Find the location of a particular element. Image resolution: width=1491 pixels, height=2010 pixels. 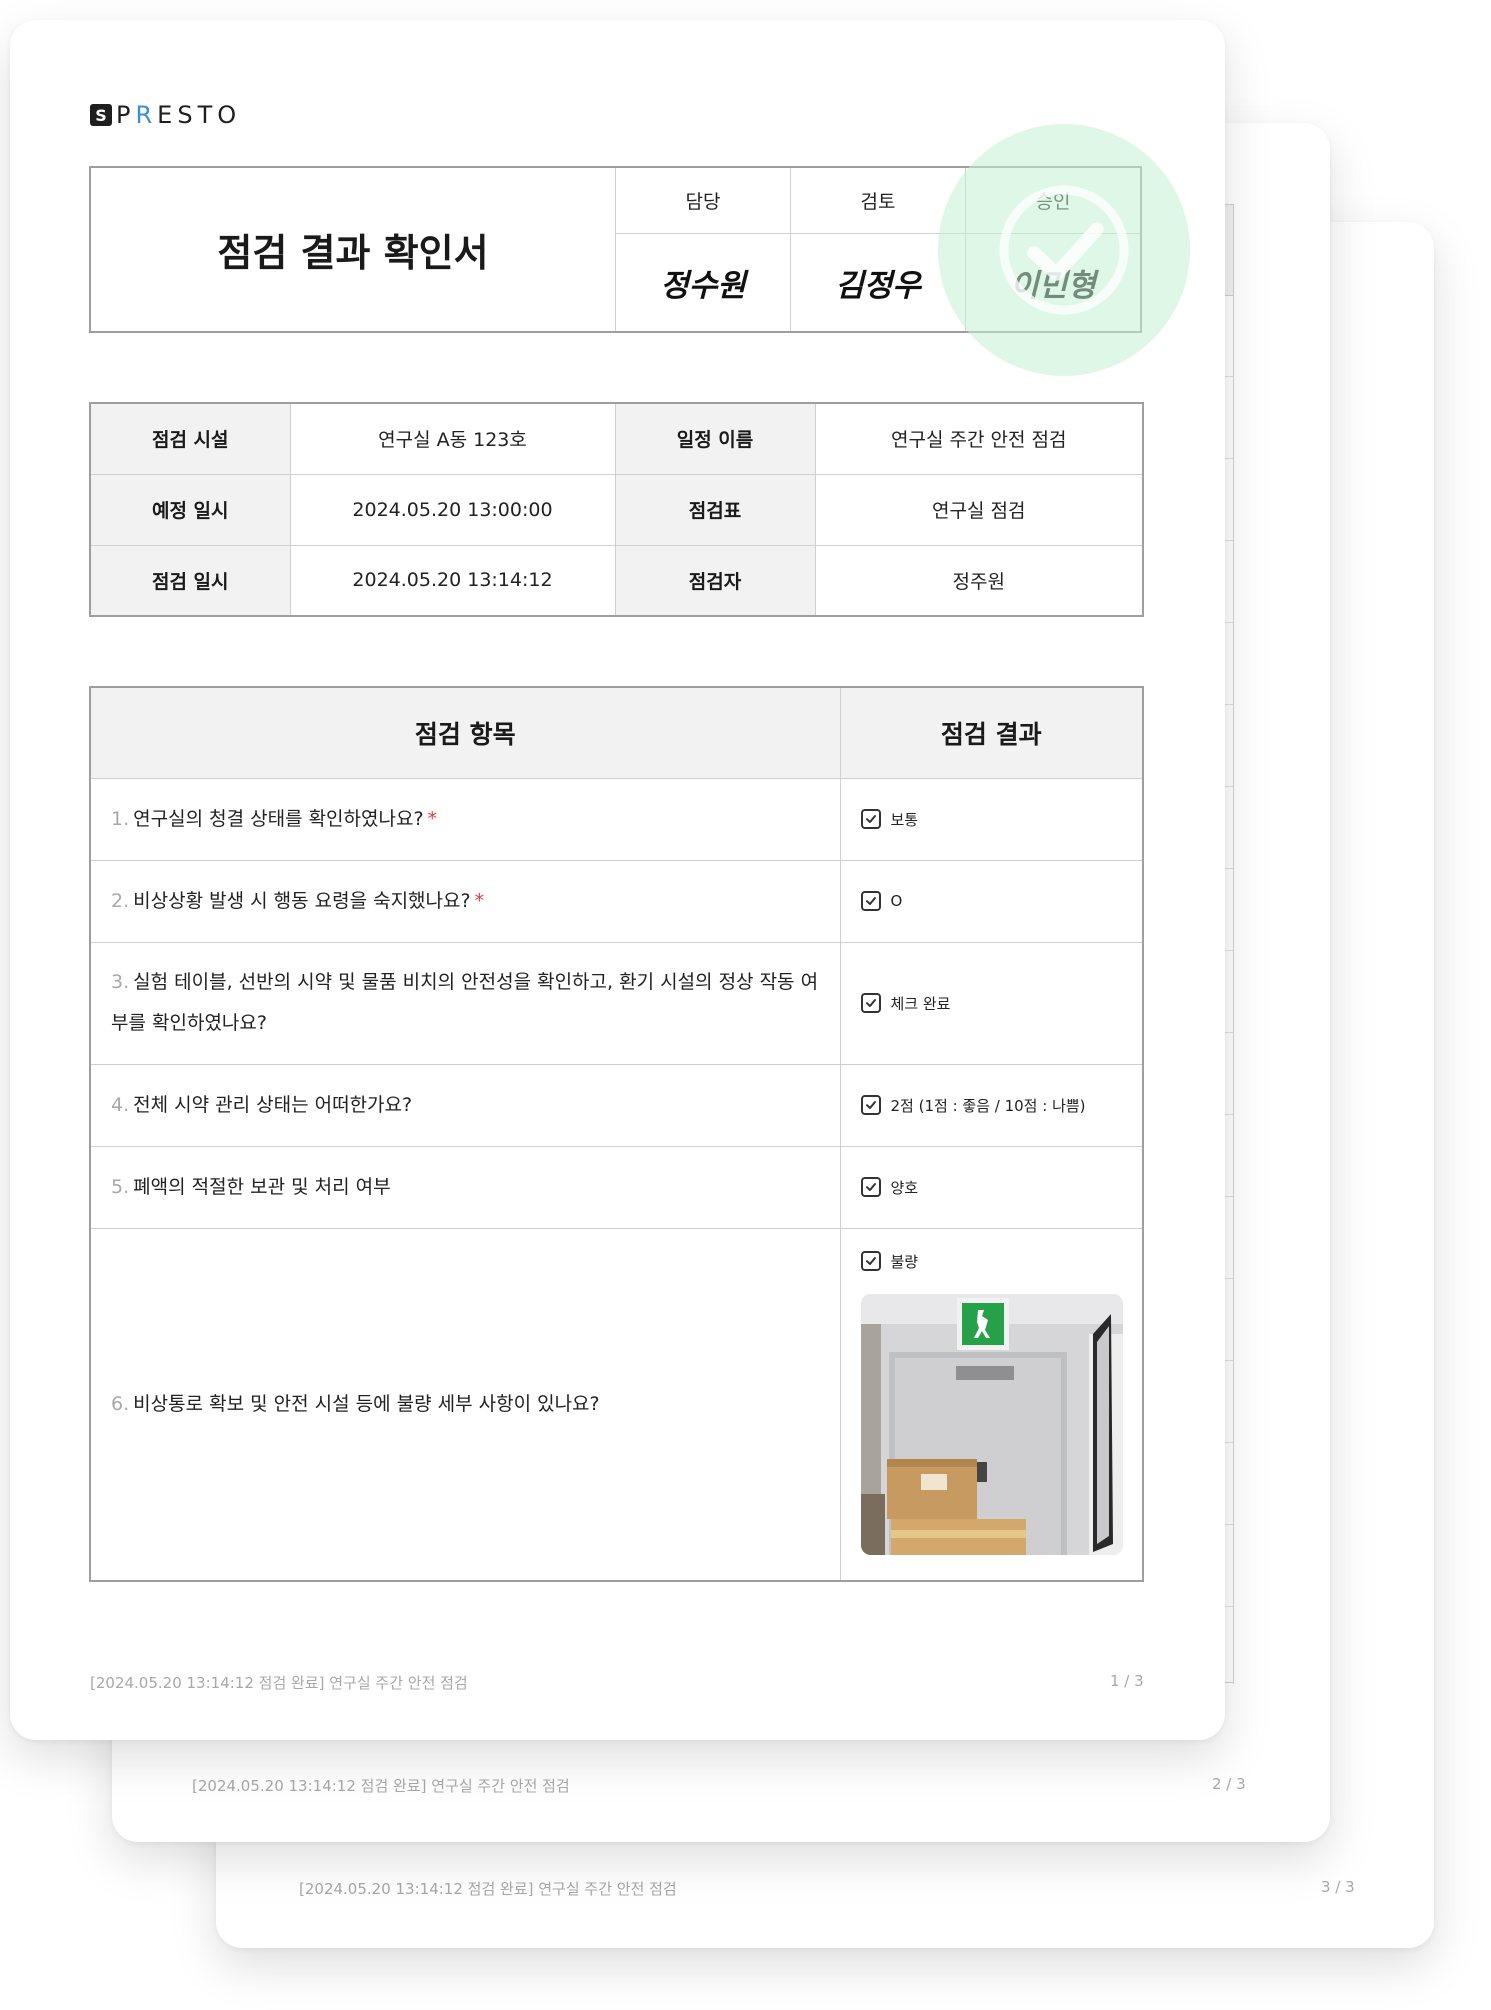

schedule-name-value: 연구실 주간 안전 점검 is located at coordinates (979, 438).